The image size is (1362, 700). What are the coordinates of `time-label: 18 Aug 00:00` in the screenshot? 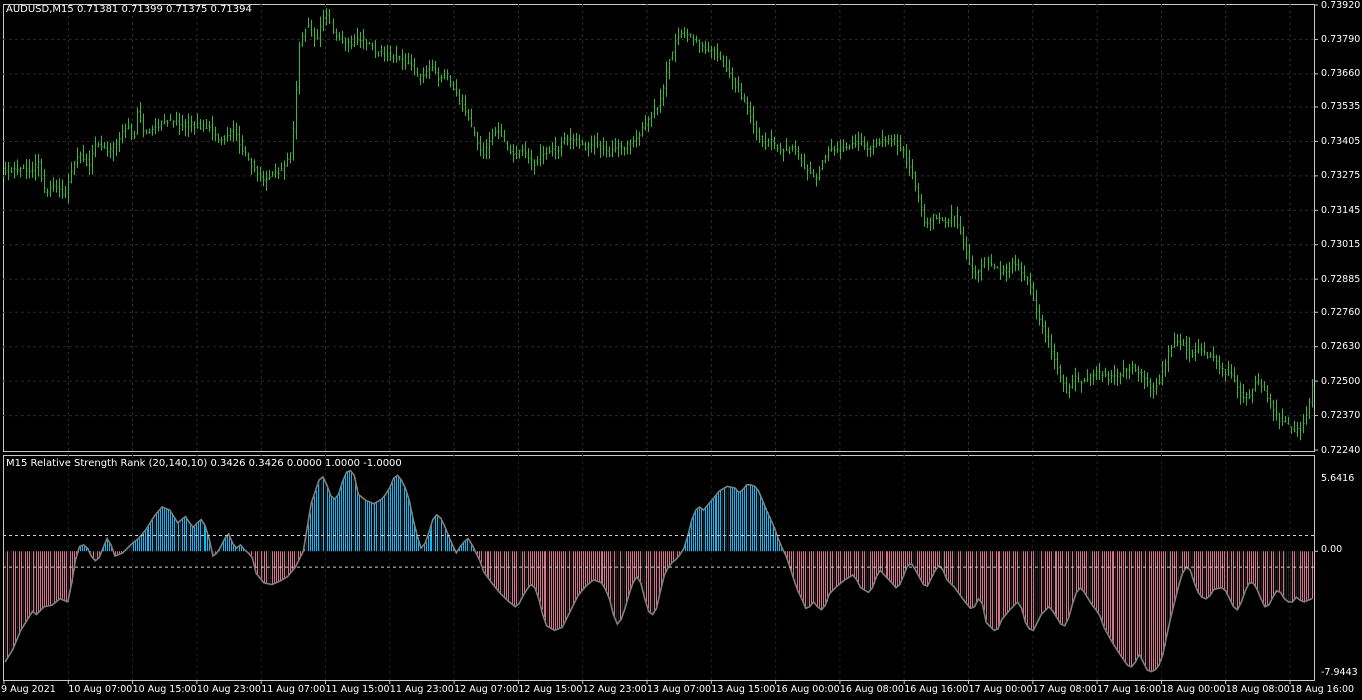 It's located at (1193, 689).